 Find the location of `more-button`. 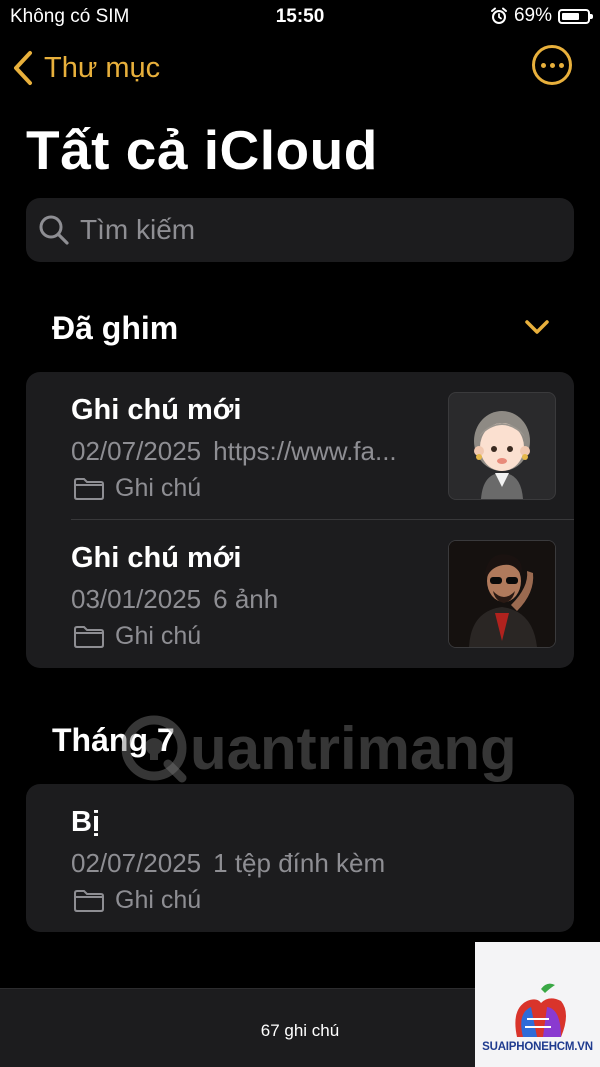

more-button is located at coordinates (552, 65).